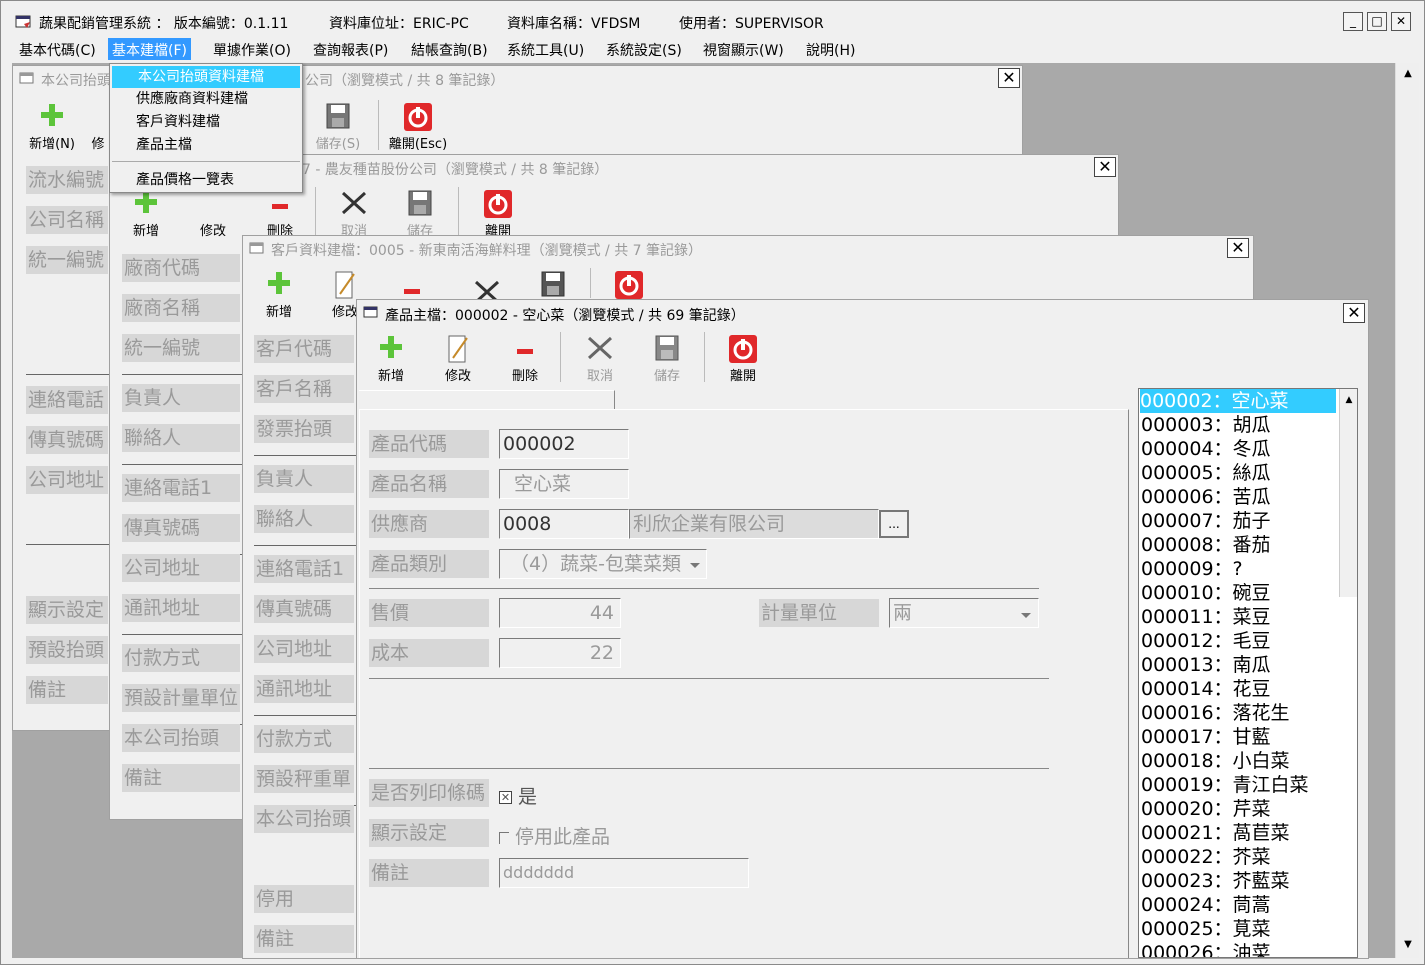  I want to click on product-save-button: 儲存, so click(667, 357).